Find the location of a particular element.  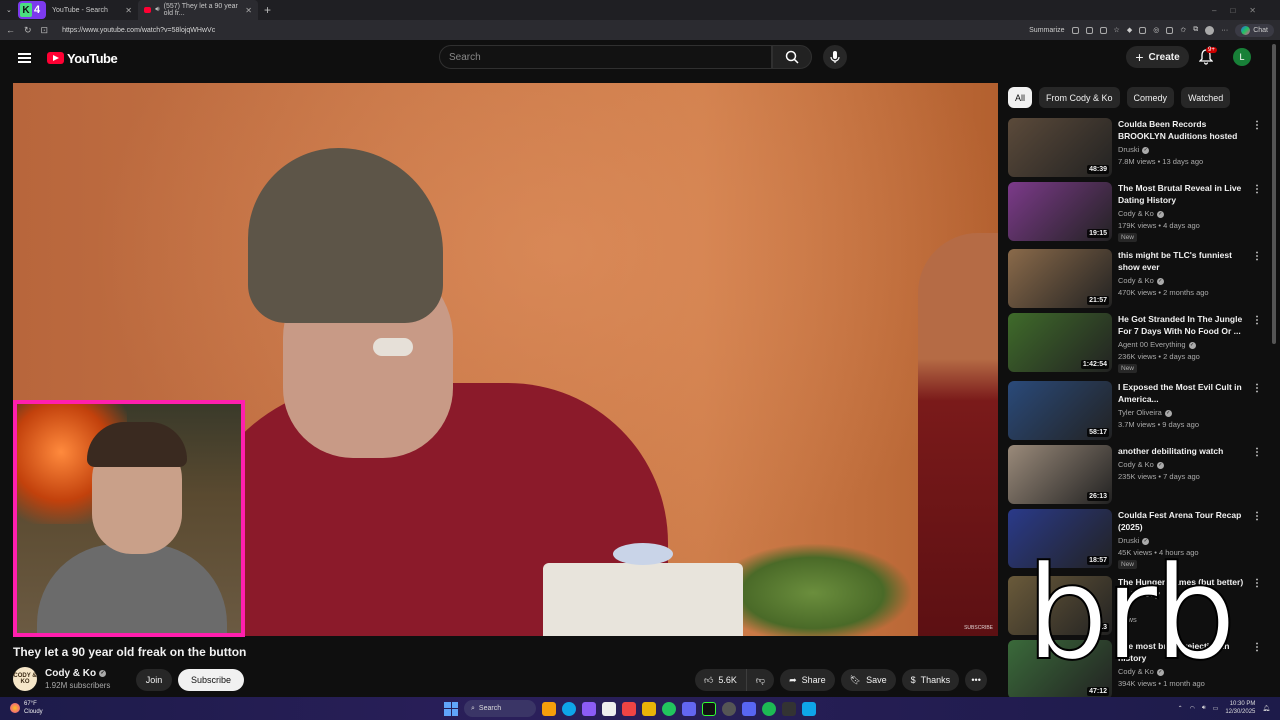

obs-icon is located at coordinates (729, 708).